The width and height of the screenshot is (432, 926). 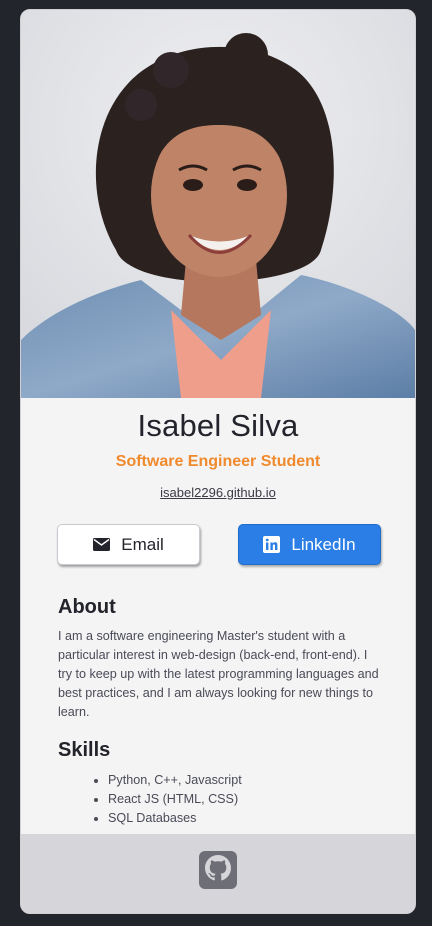 I want to click on profile-role: Software Engineer Student, so click(x=218, y=461).